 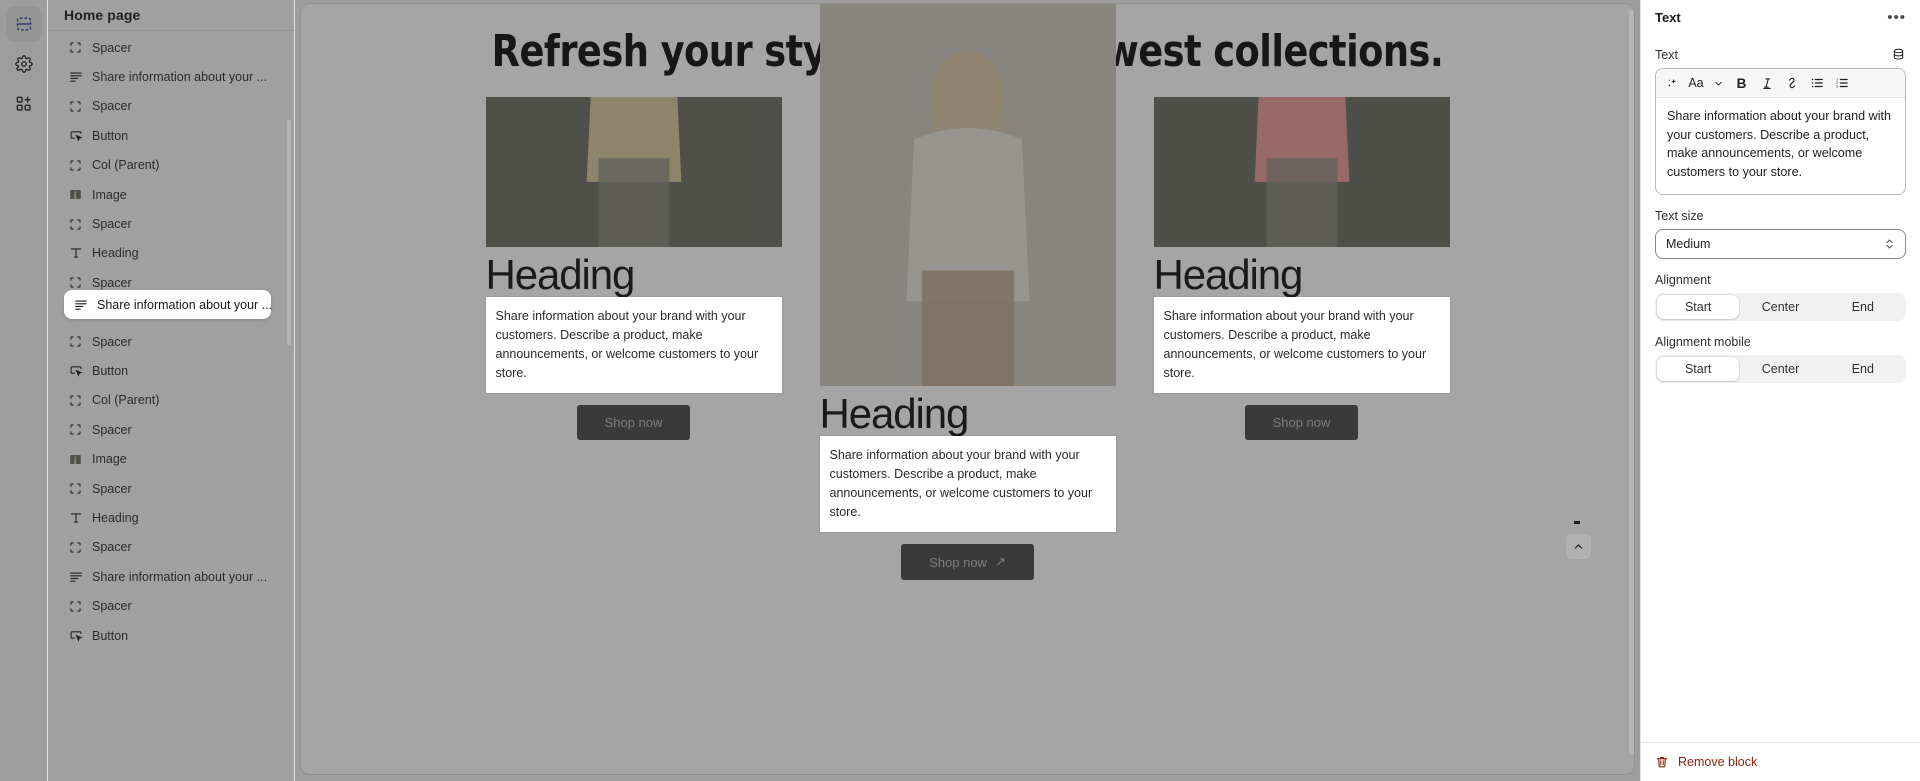 I want to click on alignment-mobile-segmented-control: Start Center End, so click(x=1780, y=368).